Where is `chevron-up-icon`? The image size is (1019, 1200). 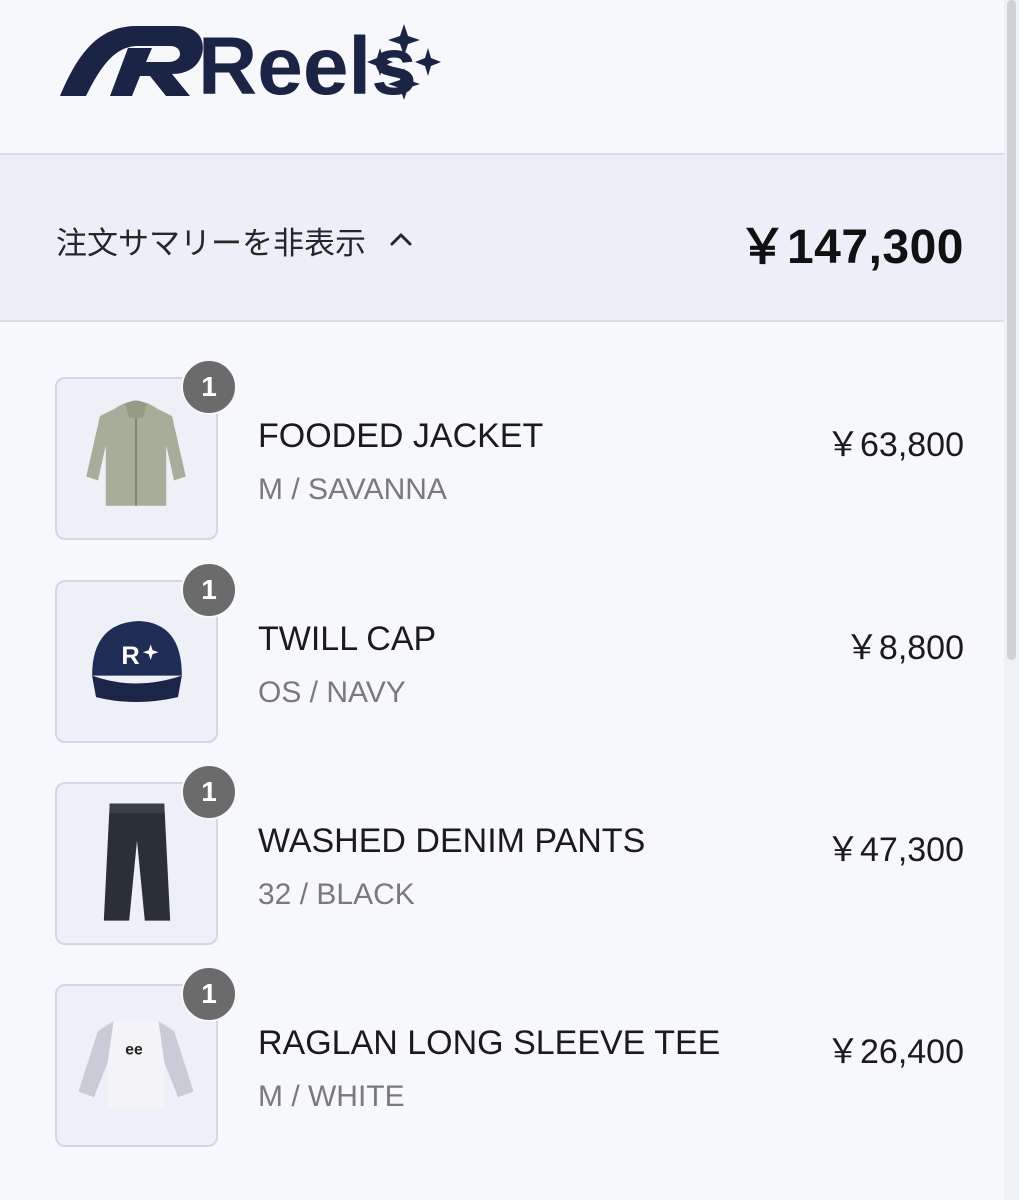 chevron-up-icon is located at coordinates (401, 239).